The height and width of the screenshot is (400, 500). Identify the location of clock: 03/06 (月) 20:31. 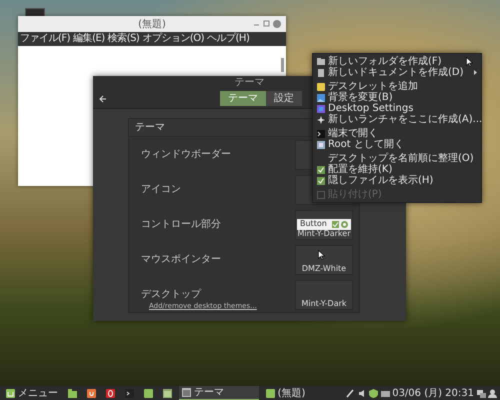
(433, 393).